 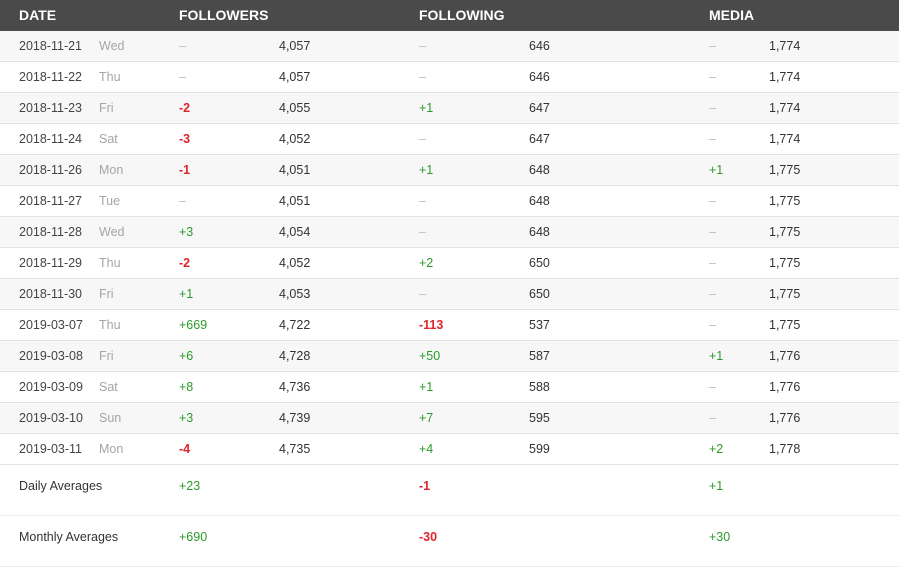 I want to click on header-date: DATE, so click(x=37, y=15).